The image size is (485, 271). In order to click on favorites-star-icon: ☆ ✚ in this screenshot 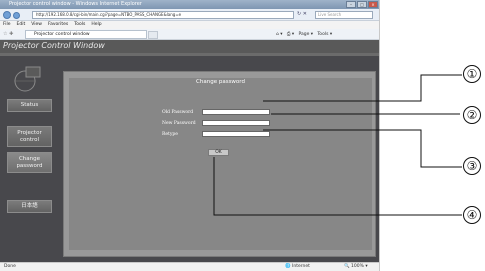, I will do `click(8, 34)`.